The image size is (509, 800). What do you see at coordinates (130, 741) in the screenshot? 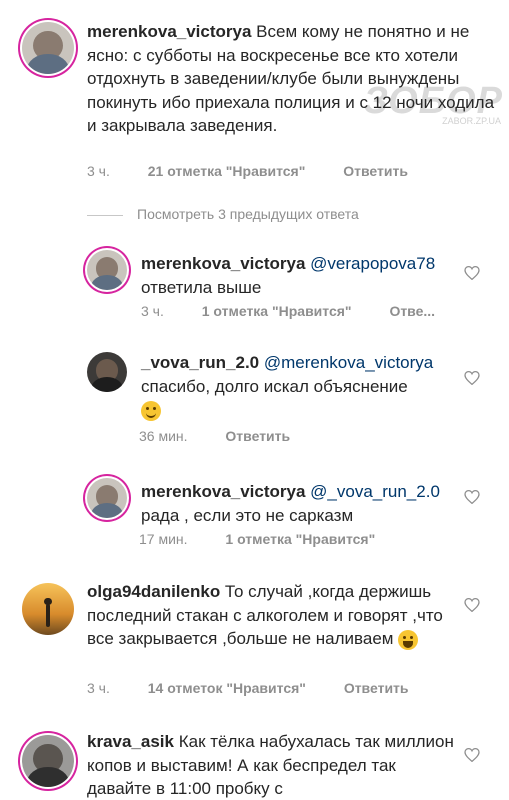
I see `comment-username: krava_asik` at bounding box center [130, 741].